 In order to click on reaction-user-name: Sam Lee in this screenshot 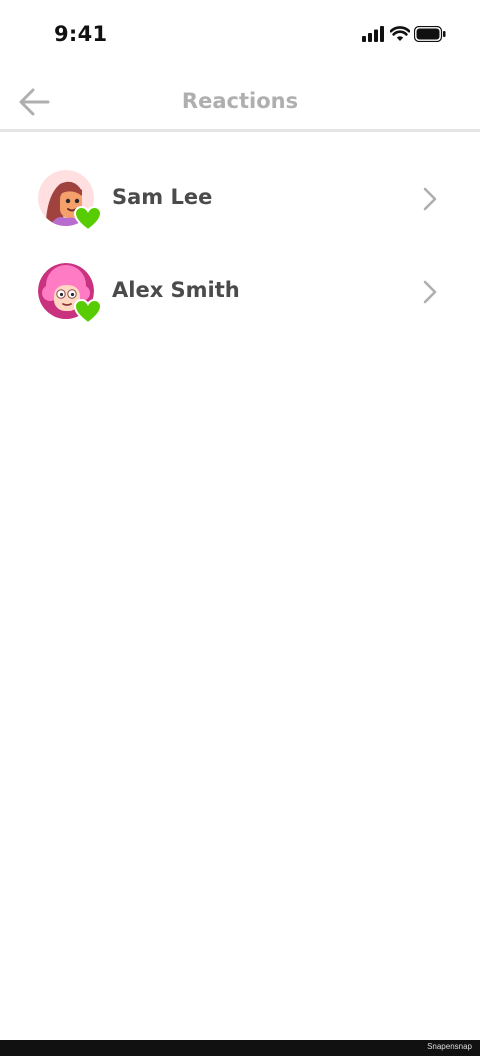, I will do `click(162, 197)`.